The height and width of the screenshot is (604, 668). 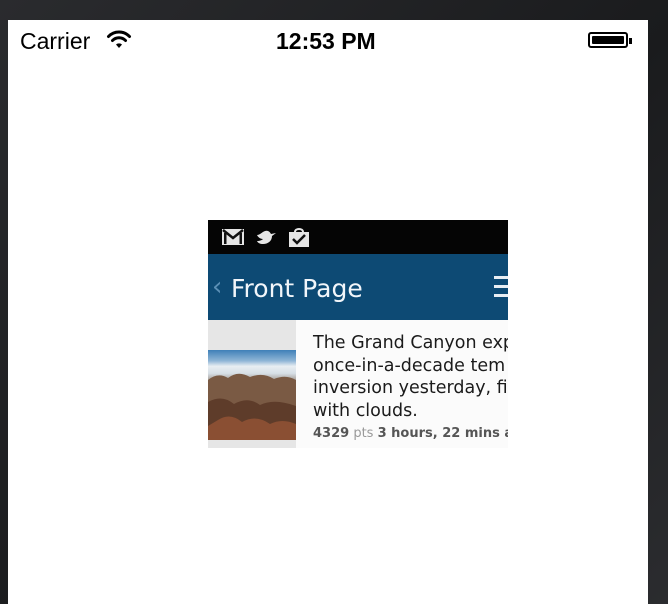 I want to click on chevron-left-icon: ‹, so click(x=217, y=287).